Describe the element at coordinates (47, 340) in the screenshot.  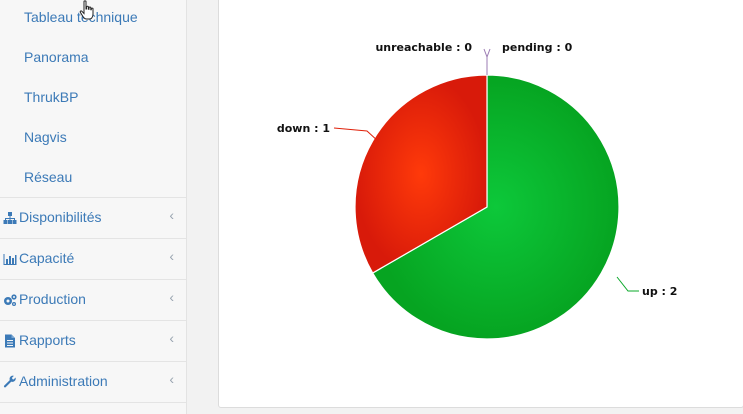
I see `sidebar-item-label: Rapports` at that location.